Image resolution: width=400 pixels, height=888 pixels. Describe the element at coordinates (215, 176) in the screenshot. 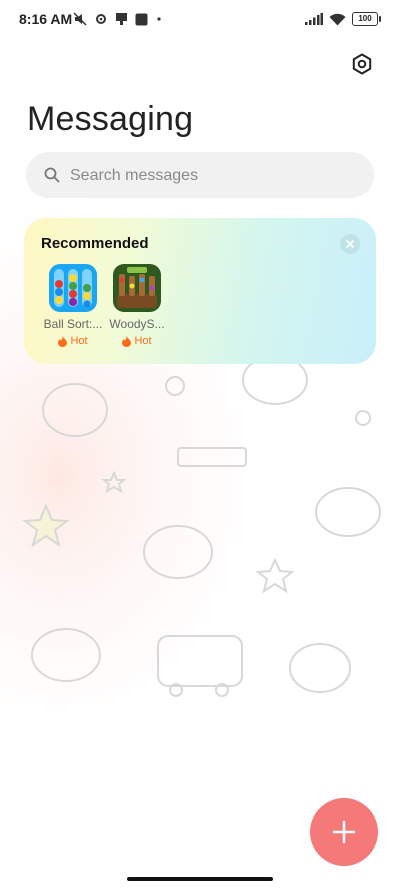

I see `search-input` at that location.